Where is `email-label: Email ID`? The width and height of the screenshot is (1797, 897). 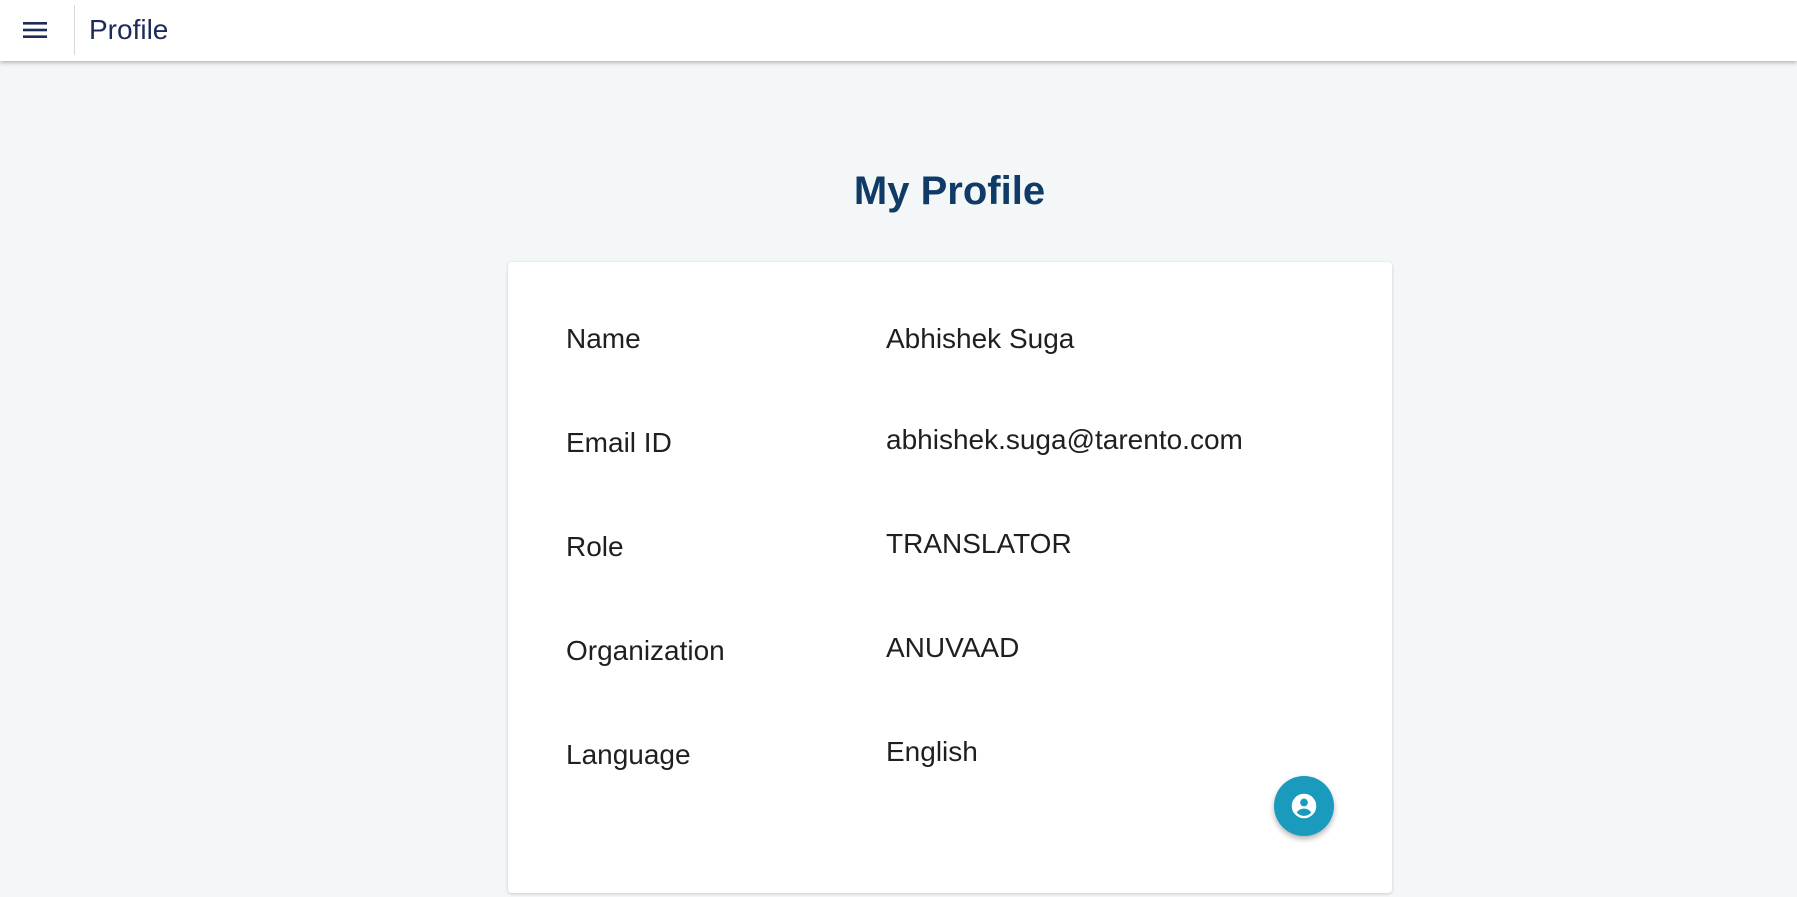 email-label: Email ID is located at coordinates (619, 442).